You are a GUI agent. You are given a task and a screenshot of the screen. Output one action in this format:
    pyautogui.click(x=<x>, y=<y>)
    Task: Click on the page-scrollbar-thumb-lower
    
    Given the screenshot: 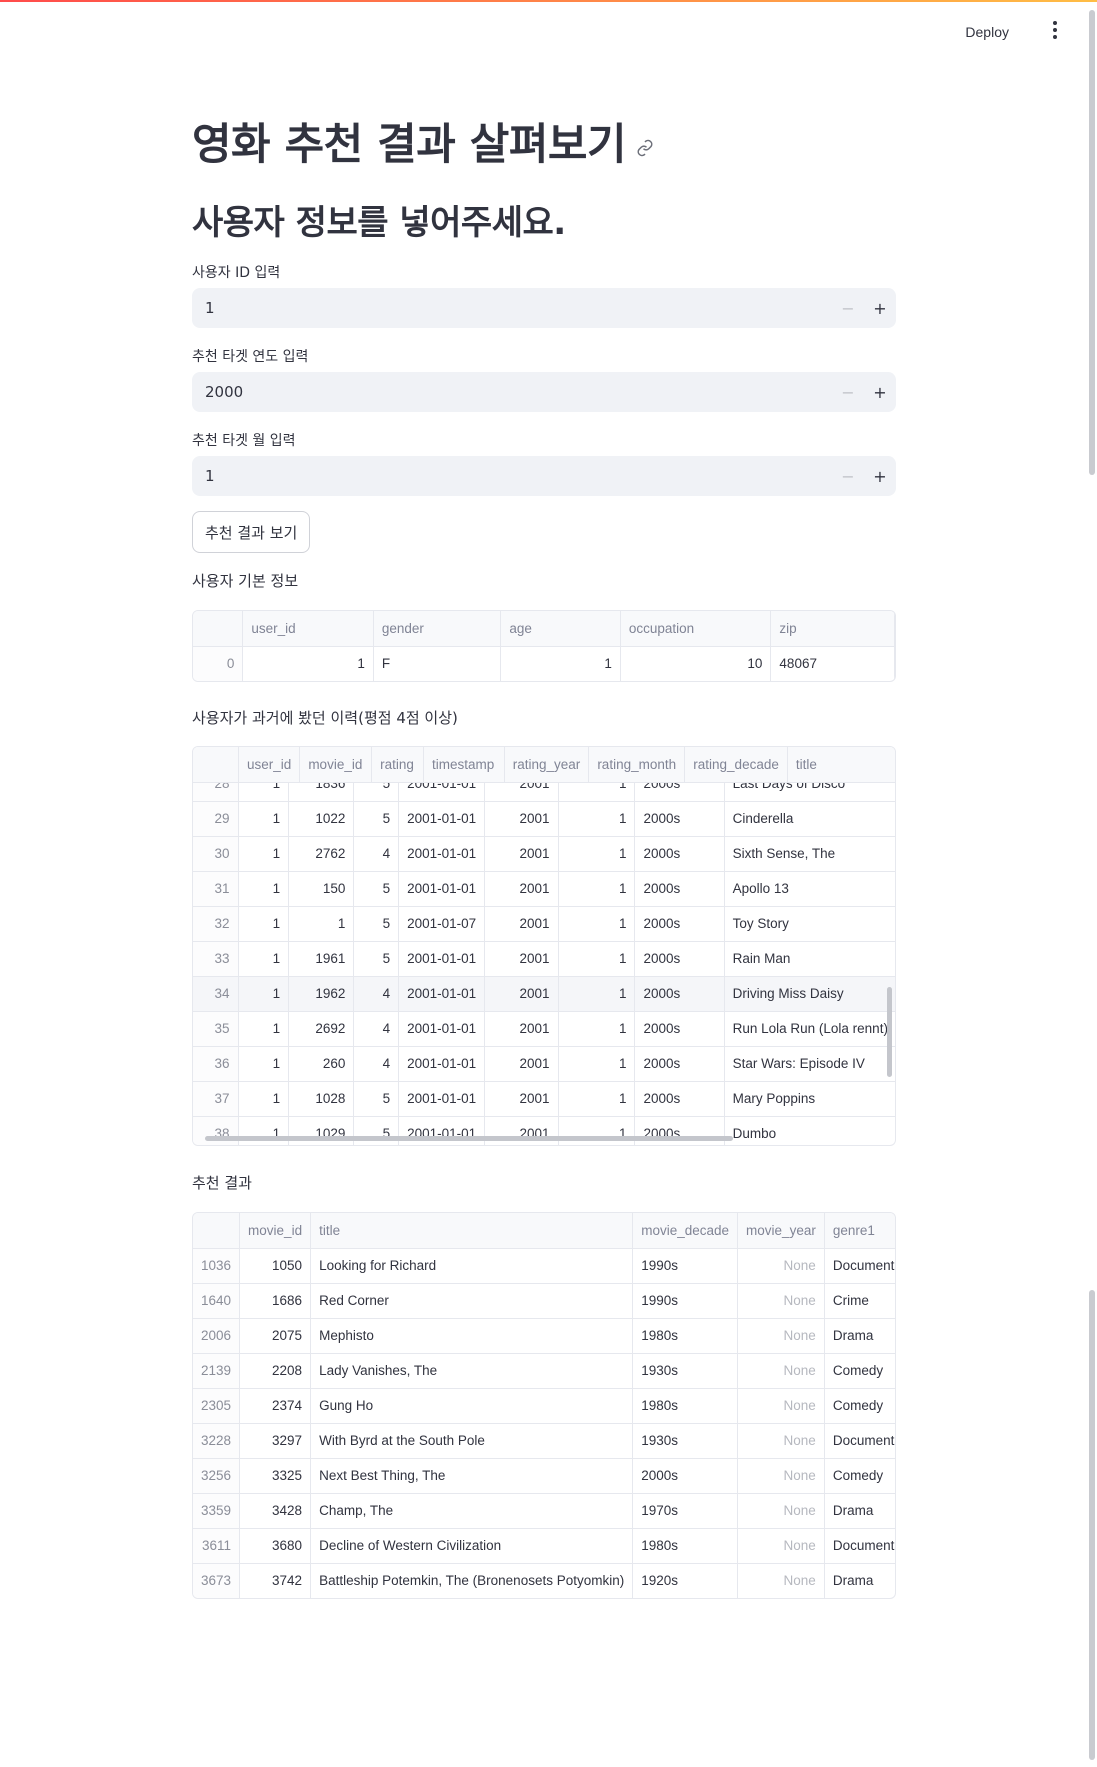 What is the action you would take?
    pyautogui.click(x=1092, y=1525)
    